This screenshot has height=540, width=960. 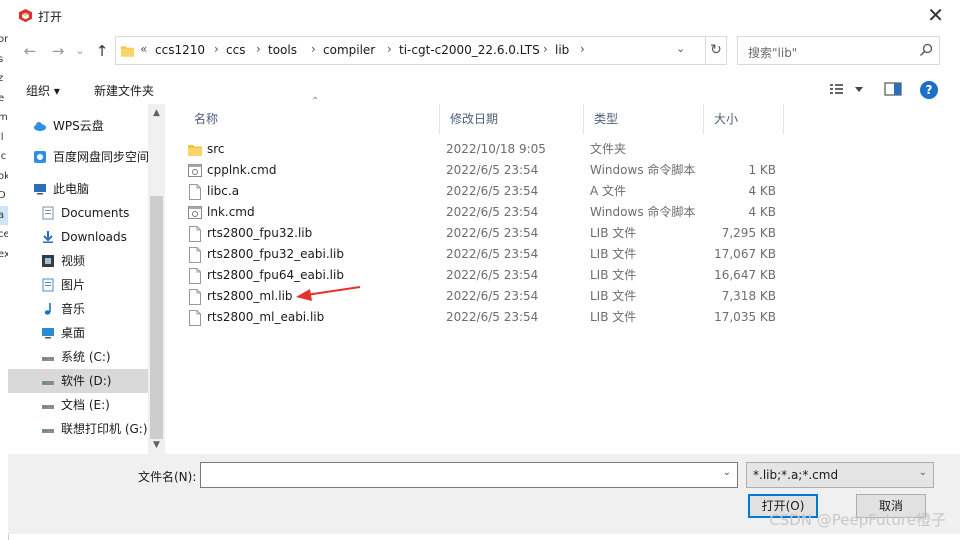 I want to click on folder-icon, so click(x=195, y=150).